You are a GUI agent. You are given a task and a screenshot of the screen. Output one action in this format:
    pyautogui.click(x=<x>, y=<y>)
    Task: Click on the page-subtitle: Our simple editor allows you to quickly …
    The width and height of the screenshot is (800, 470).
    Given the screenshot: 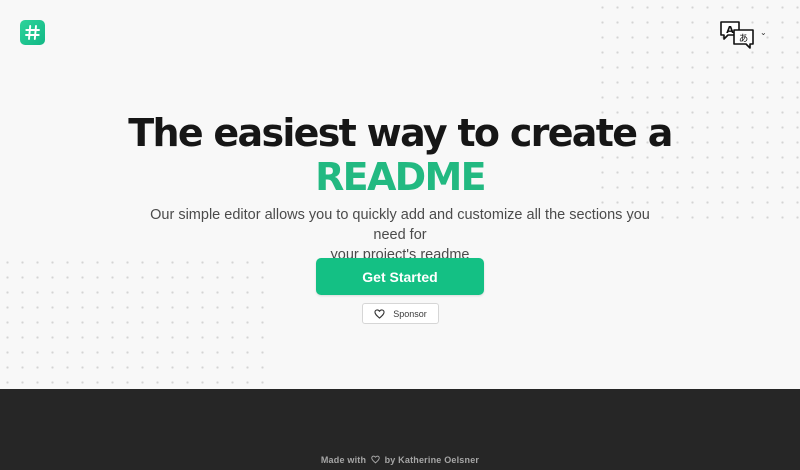 What is the action you would take?
    pyautogui.click(x=400, y=235)
    